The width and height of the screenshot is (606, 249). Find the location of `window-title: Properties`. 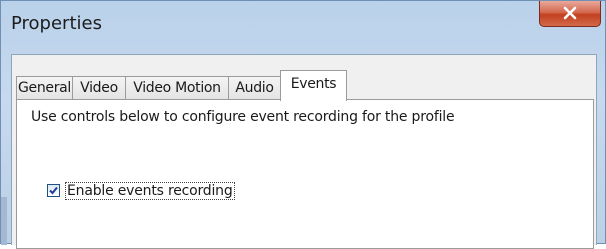

window-title: Properties is located at coordinates (56, 23).